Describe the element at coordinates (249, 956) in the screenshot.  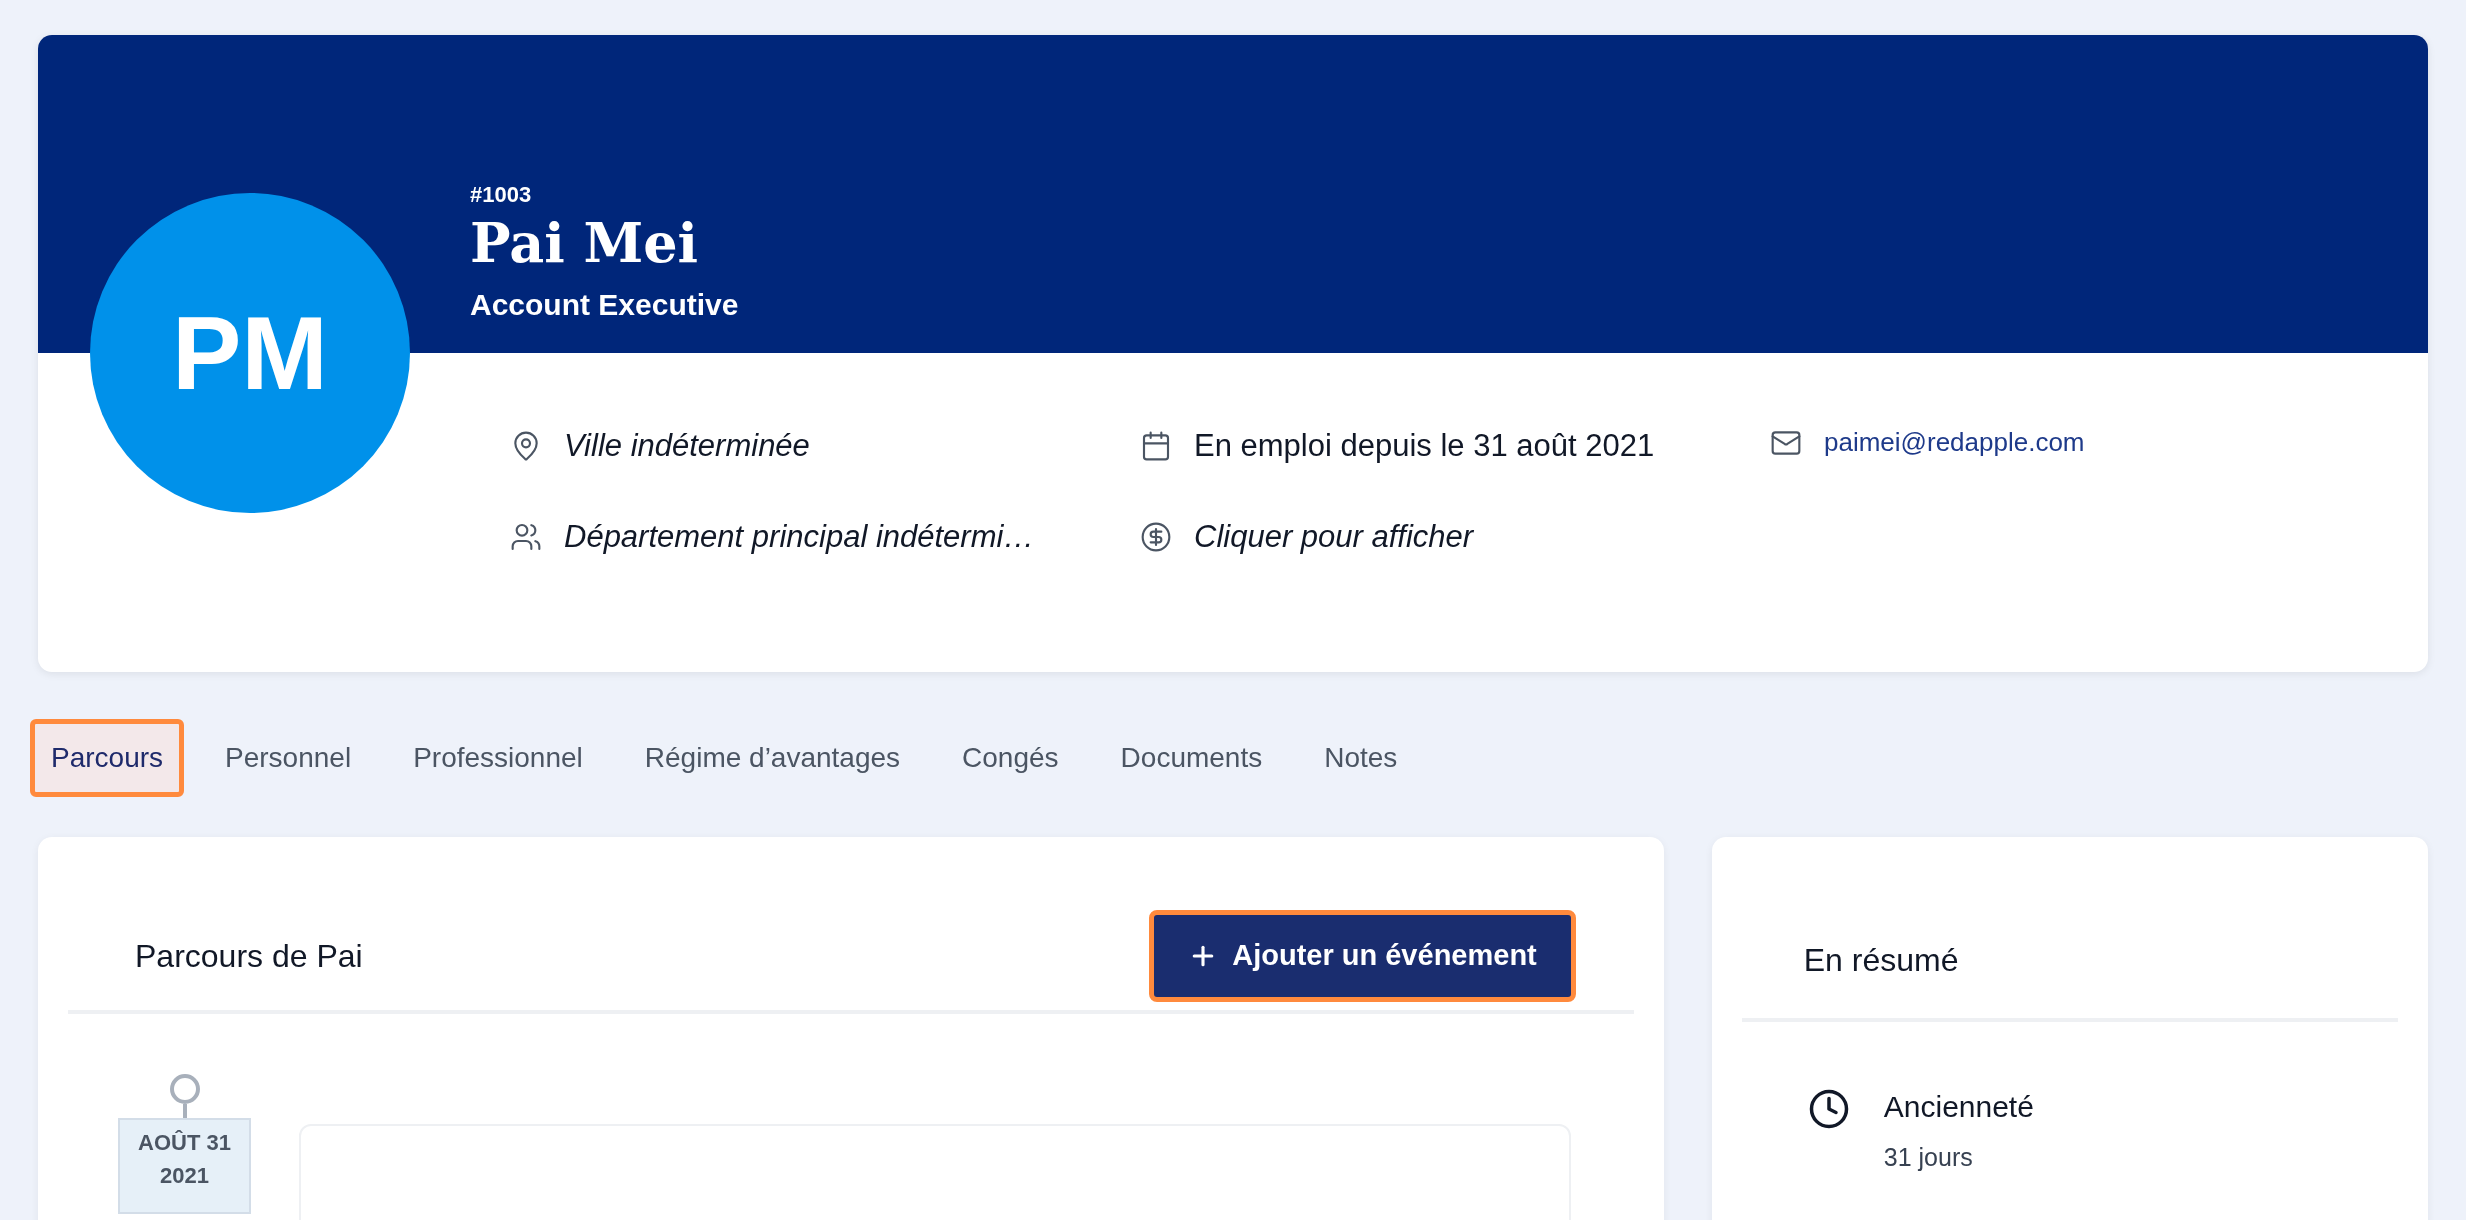
I see `section-title: Parcours de Pai` at that location.